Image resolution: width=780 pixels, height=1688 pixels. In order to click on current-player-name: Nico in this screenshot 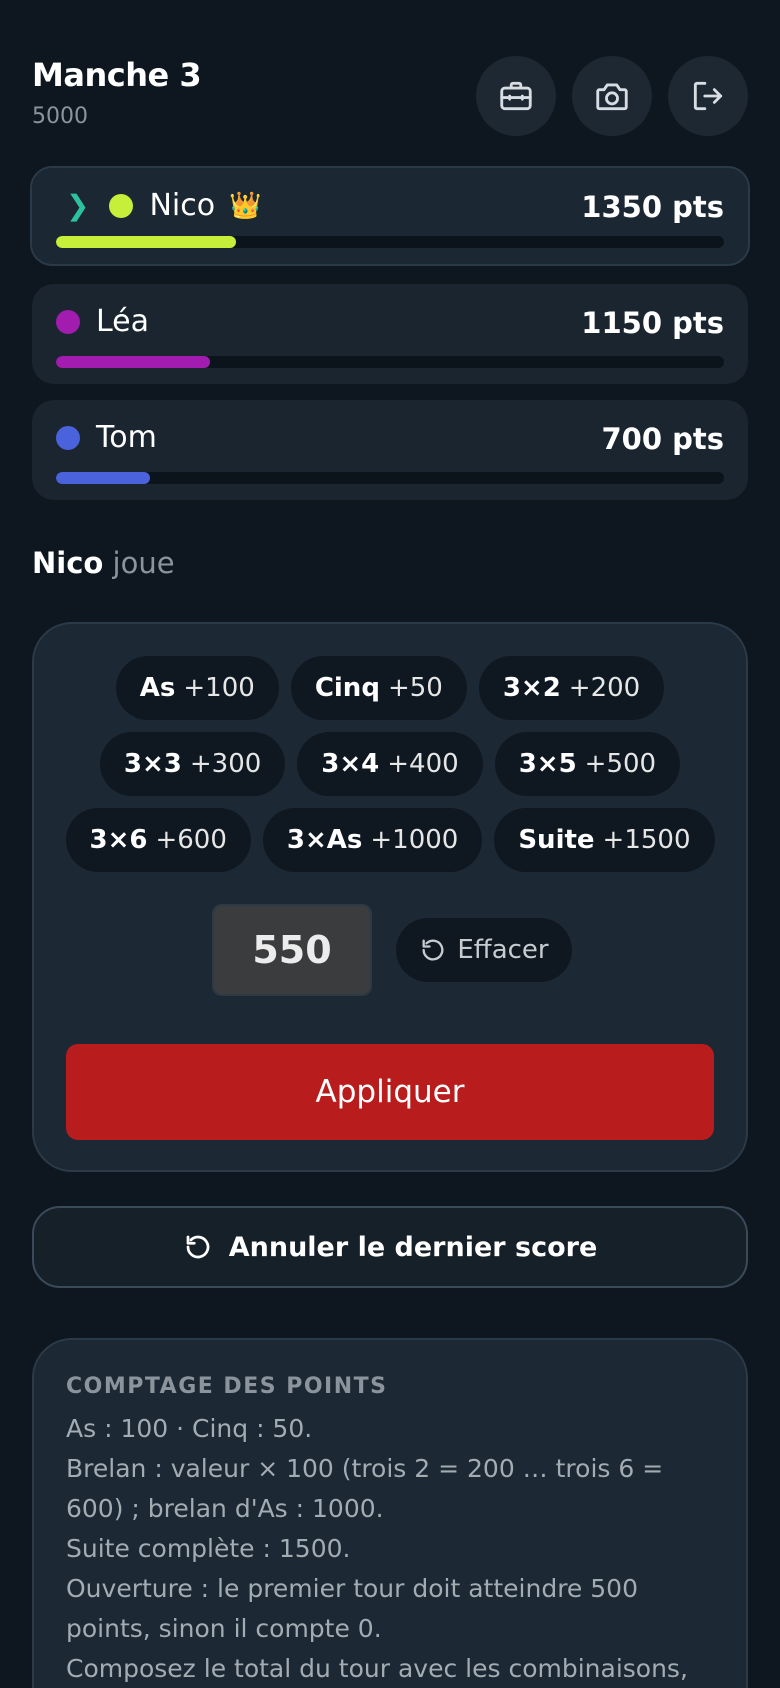, I will do `click(68, 563)`.